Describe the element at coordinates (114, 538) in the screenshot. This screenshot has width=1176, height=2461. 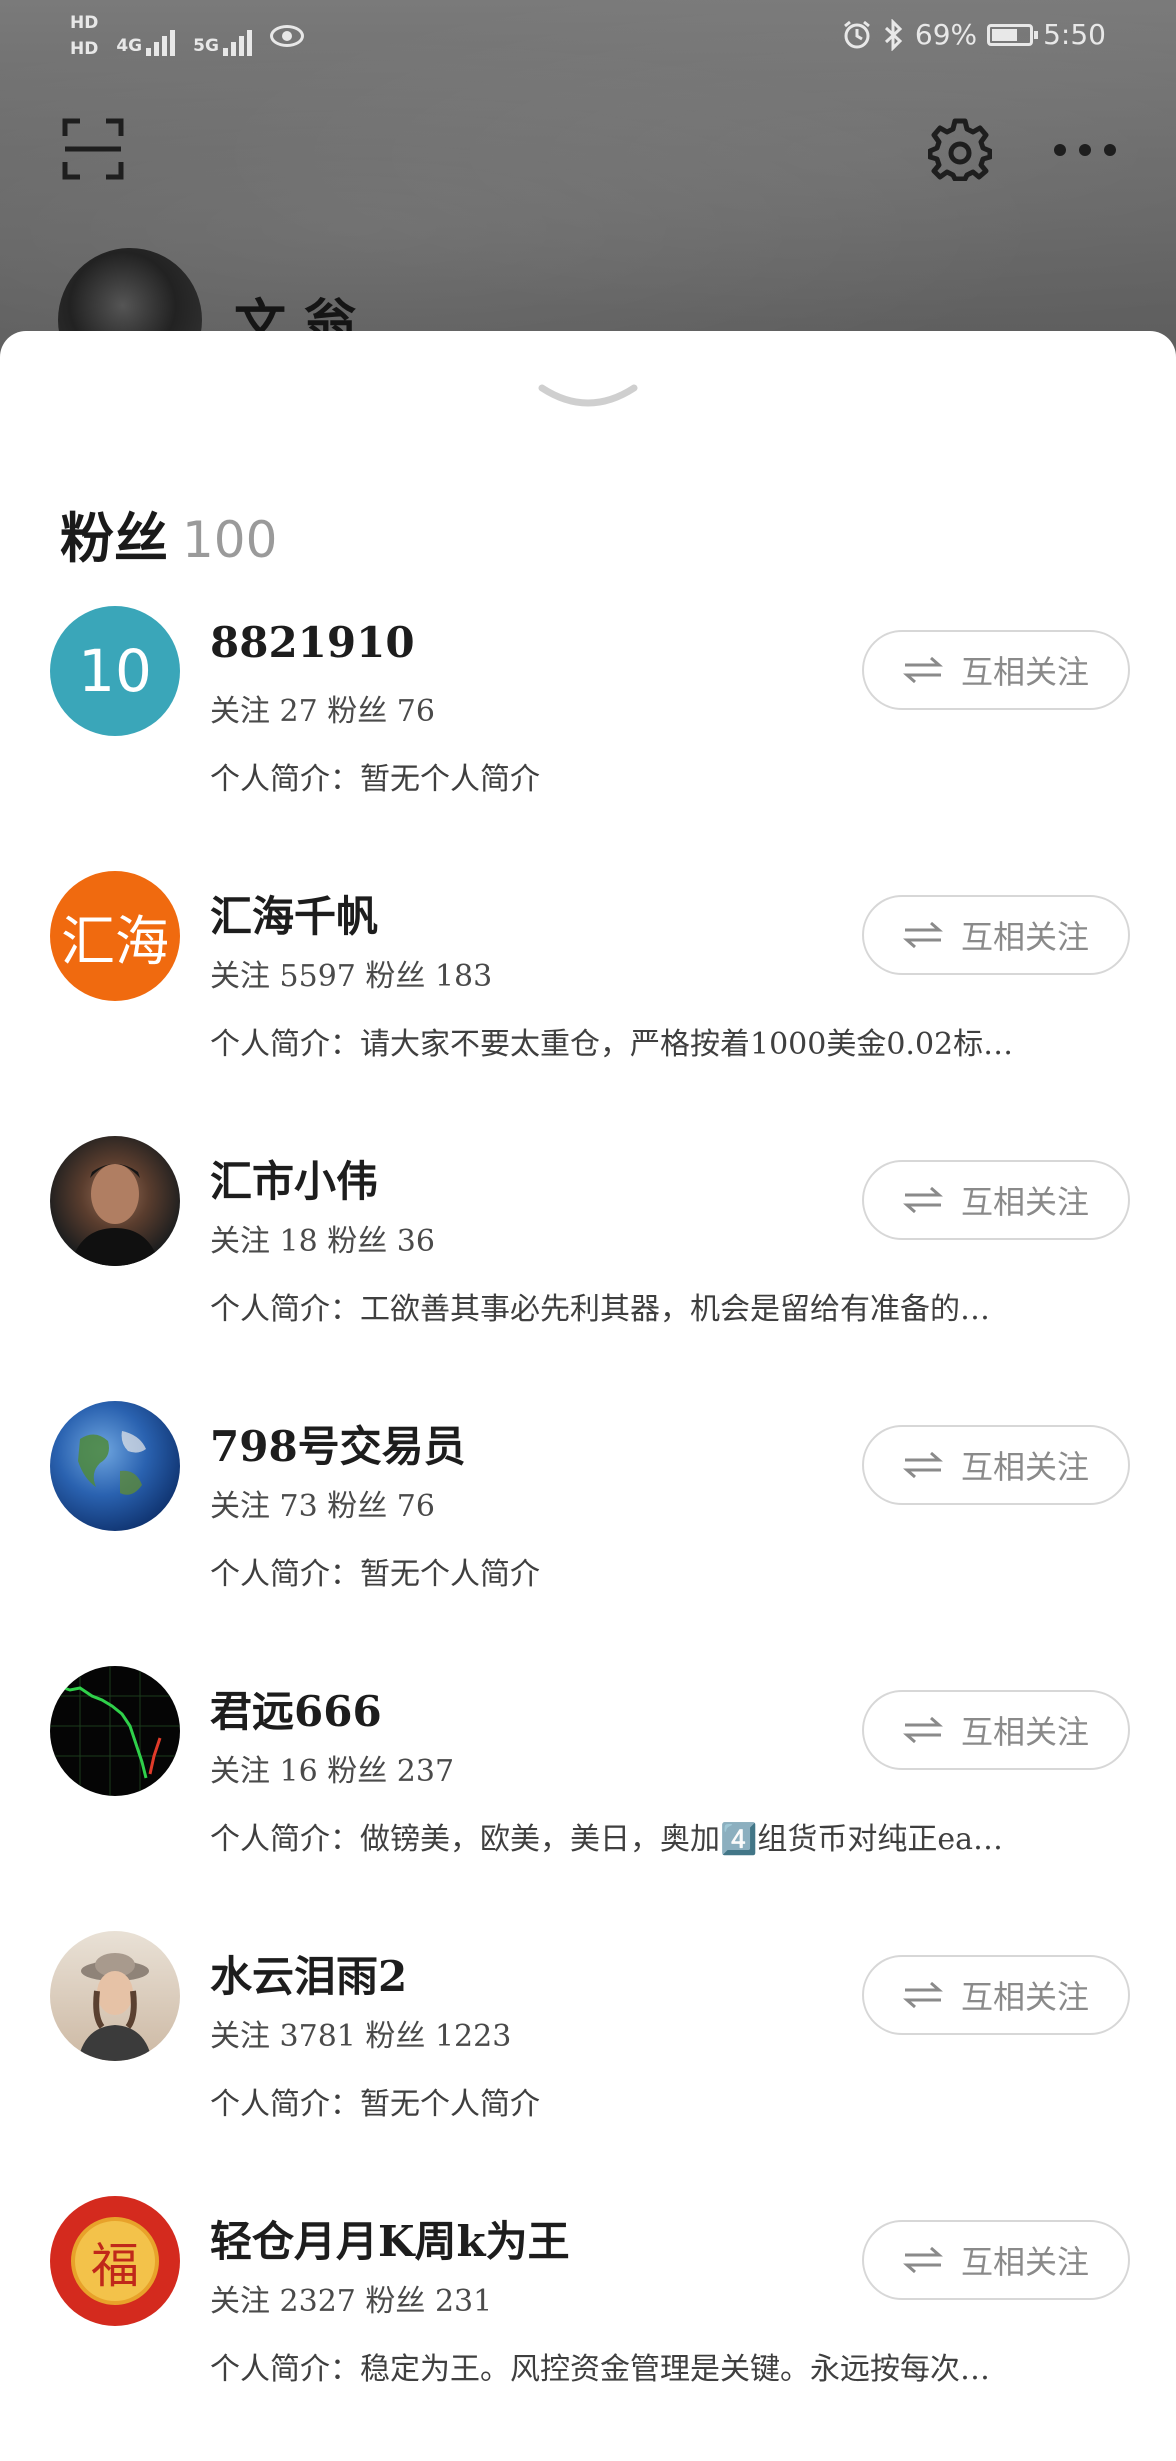
I see `followers-title-label: 粉丝` at that location.